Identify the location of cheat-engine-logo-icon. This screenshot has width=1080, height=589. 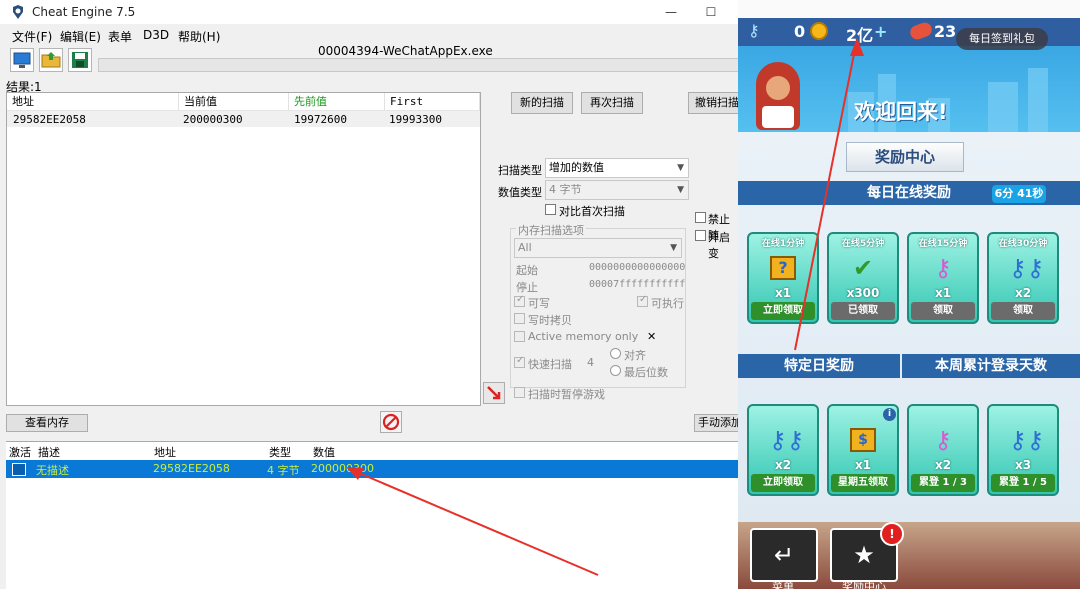
(18, 12).